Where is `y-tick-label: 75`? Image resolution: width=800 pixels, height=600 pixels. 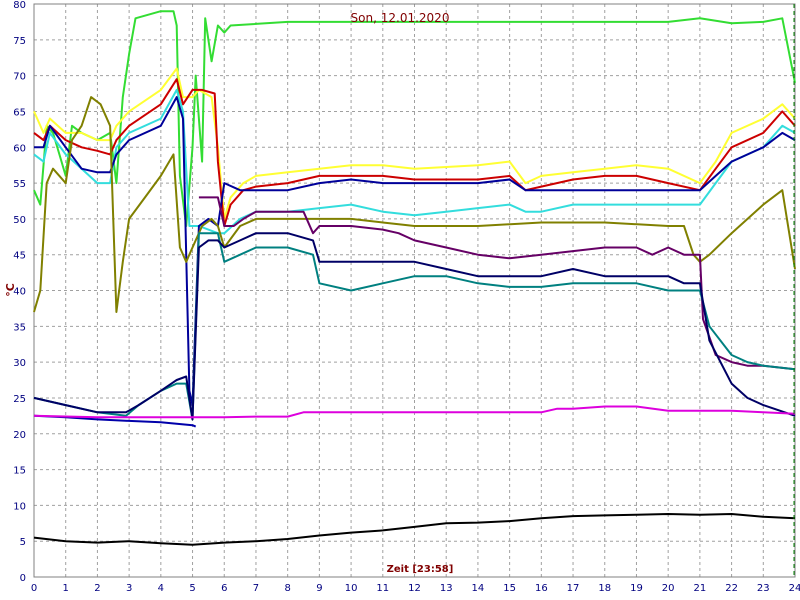
y-tick-label: 75 is located at coordinates (19, 41).